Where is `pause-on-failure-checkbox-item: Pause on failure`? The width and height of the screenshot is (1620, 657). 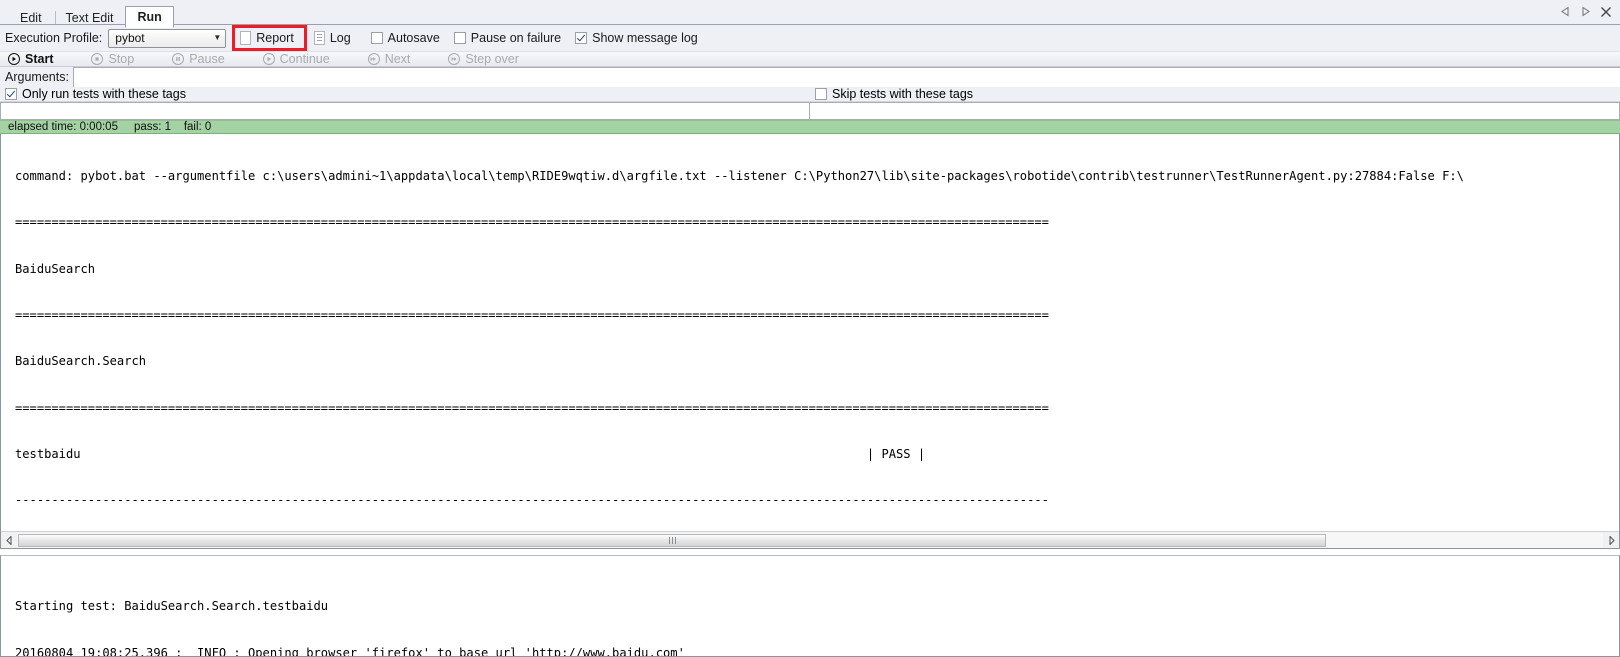
pause-on-failure-checkbox-item: Pause on failure is located at coordinates (507, 38).